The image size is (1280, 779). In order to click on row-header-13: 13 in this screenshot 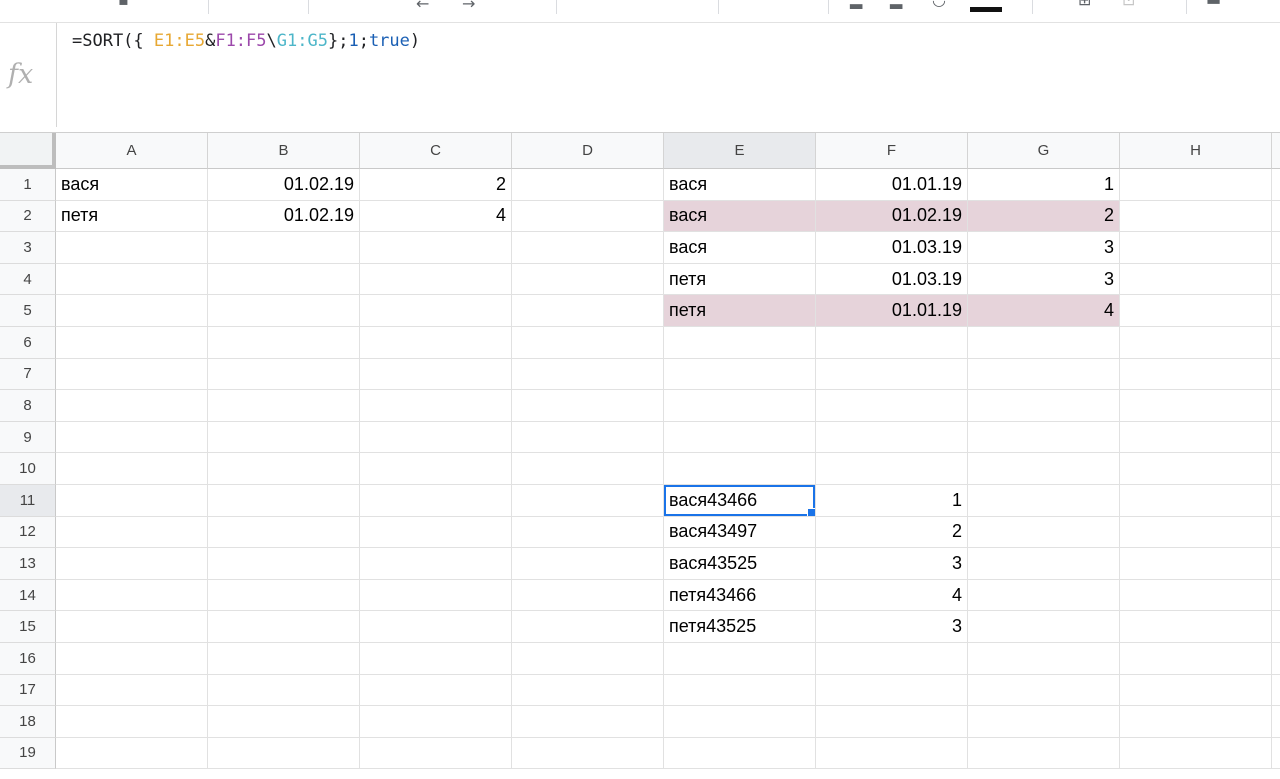, I will do `click(28, 564)`.